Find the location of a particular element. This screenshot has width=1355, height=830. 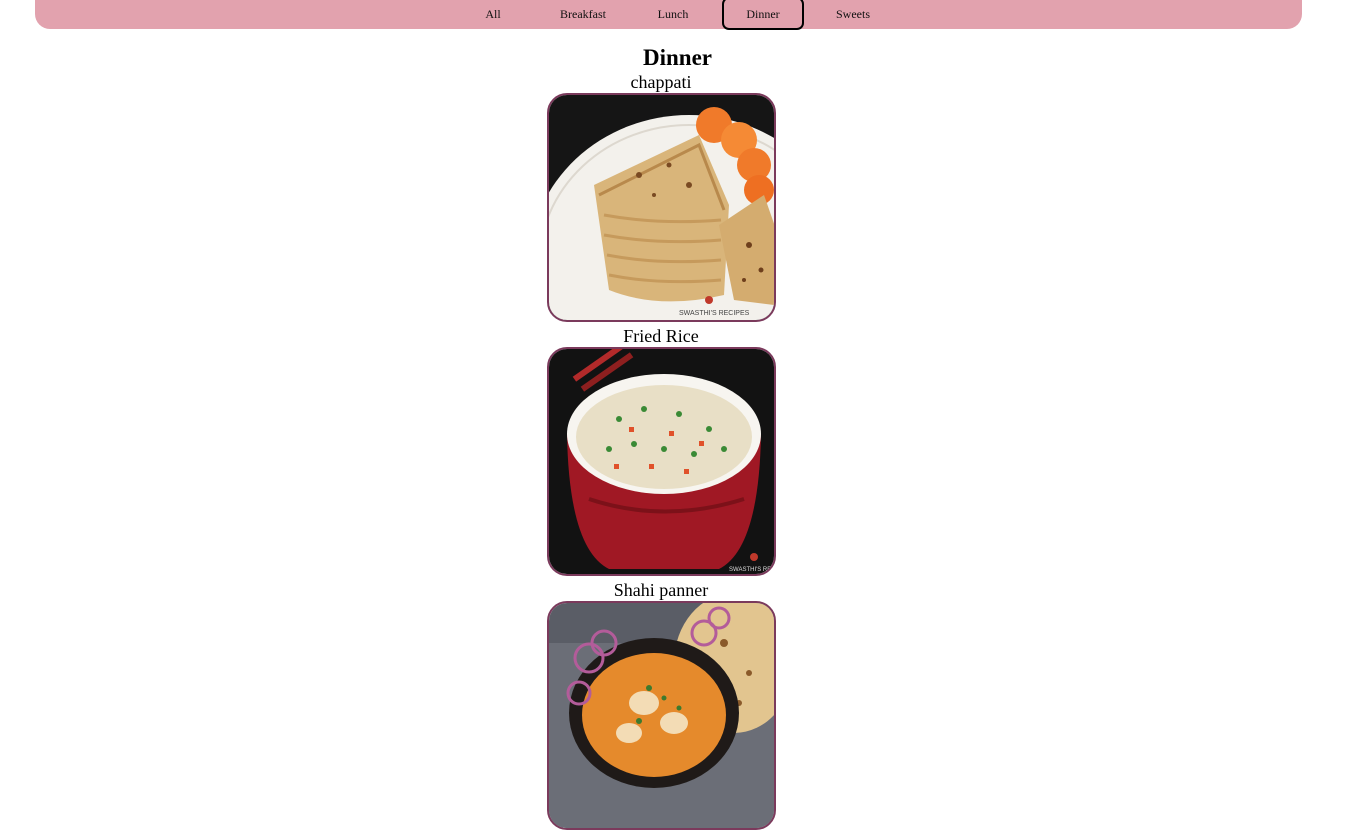

category-navbar: All Breakfast Lunch Dinner Sweets is located at coordinates (668, 15).